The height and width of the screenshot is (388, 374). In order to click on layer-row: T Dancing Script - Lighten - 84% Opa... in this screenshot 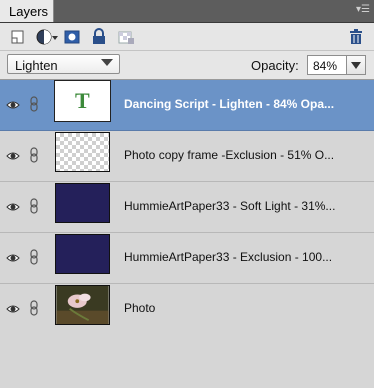, I will do `click(187, 105)`.